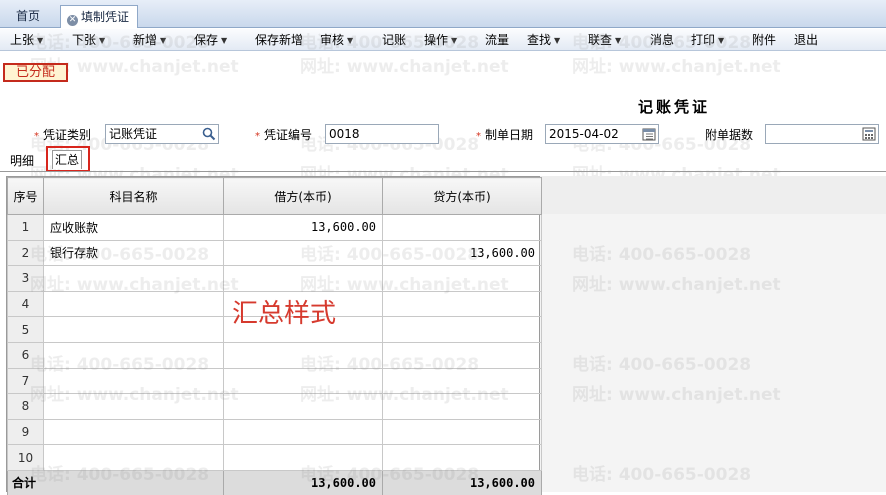 This screenshot has height=495, width=886. What do you see at coordinates (72, 20) in the screenshot?
I see `close-icon: ✕` at bounding box center [72, 20].